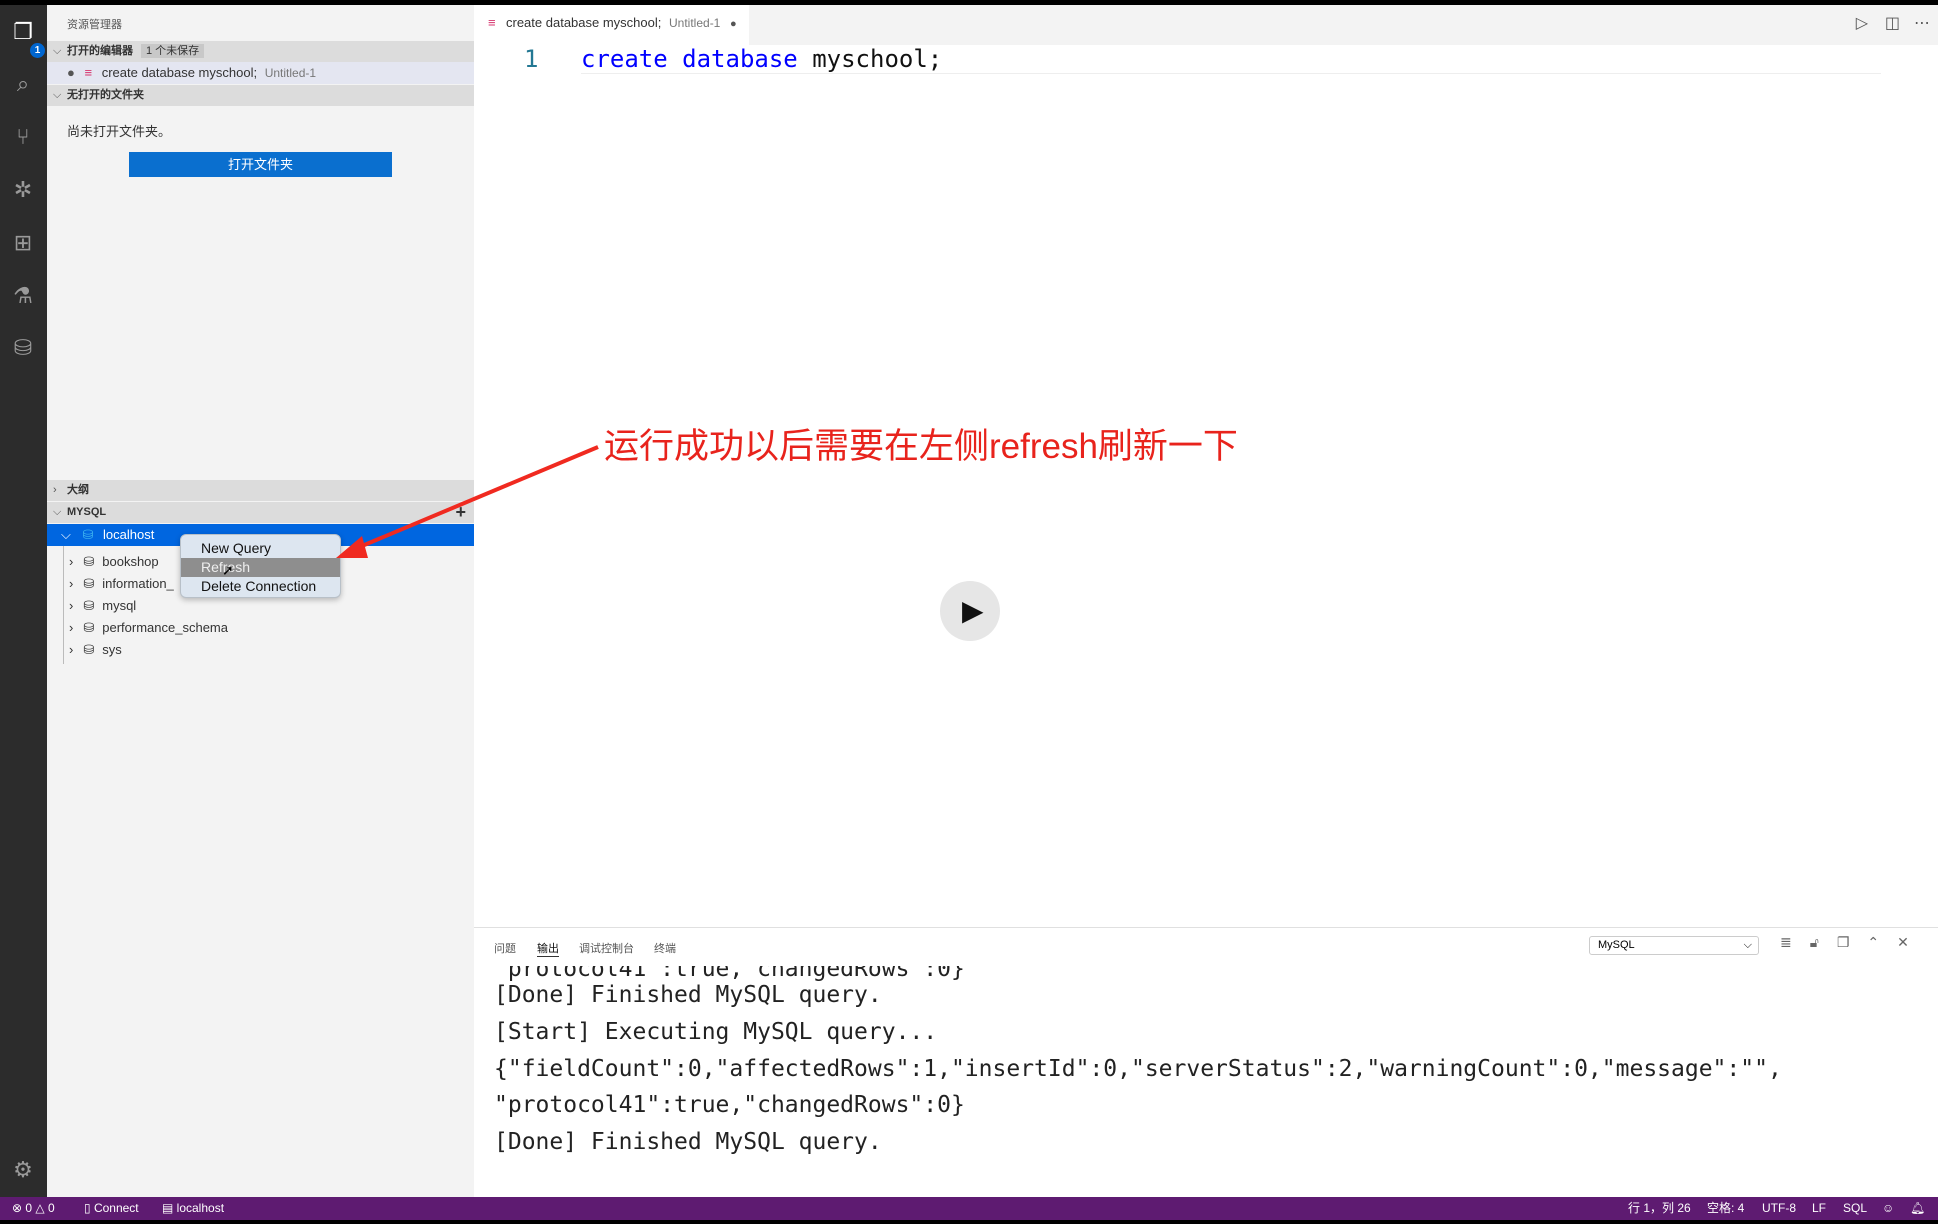 The image size is (1938, 1224). What do you see at coordinates (179, 72) in the screenshot?
I see `open-editor-name: create database myschool;` at bounding box center [179, 72].